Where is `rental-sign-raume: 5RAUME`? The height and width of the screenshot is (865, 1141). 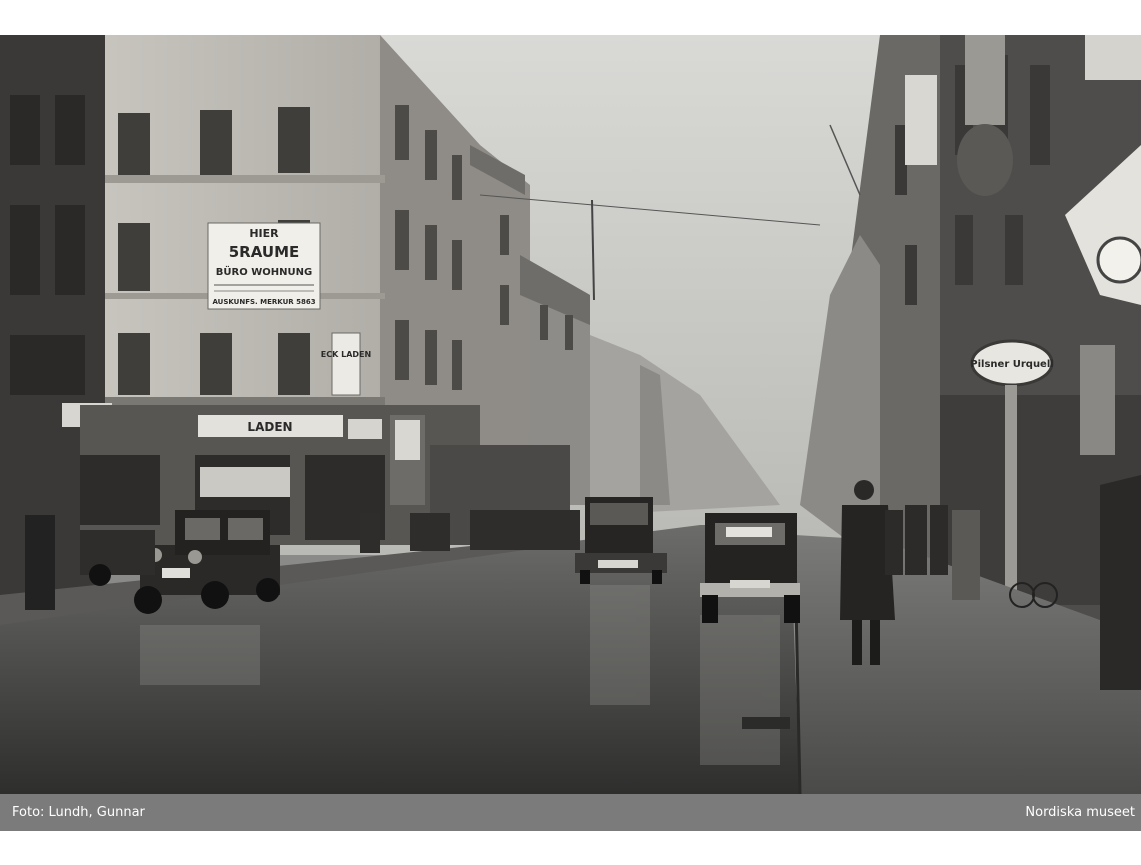
rental-sign-raume: 5RAUME is located at coordinates (264, 252).